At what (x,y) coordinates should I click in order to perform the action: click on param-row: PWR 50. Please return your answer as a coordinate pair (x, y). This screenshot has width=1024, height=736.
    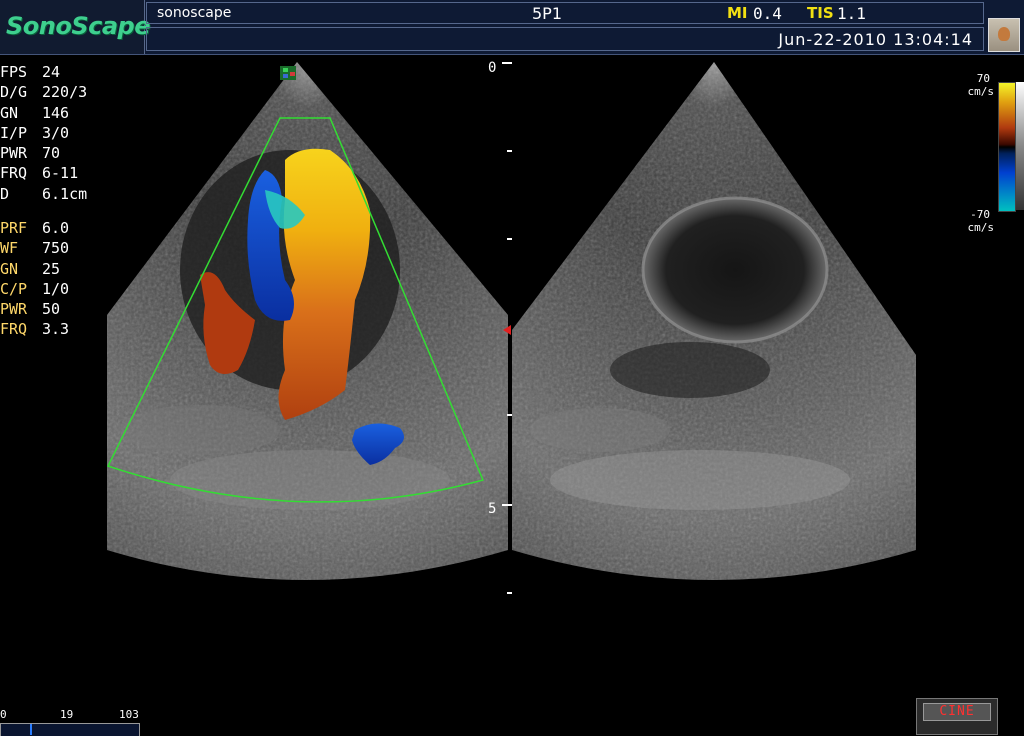
    Looking at the image, I should click on (30, 309).